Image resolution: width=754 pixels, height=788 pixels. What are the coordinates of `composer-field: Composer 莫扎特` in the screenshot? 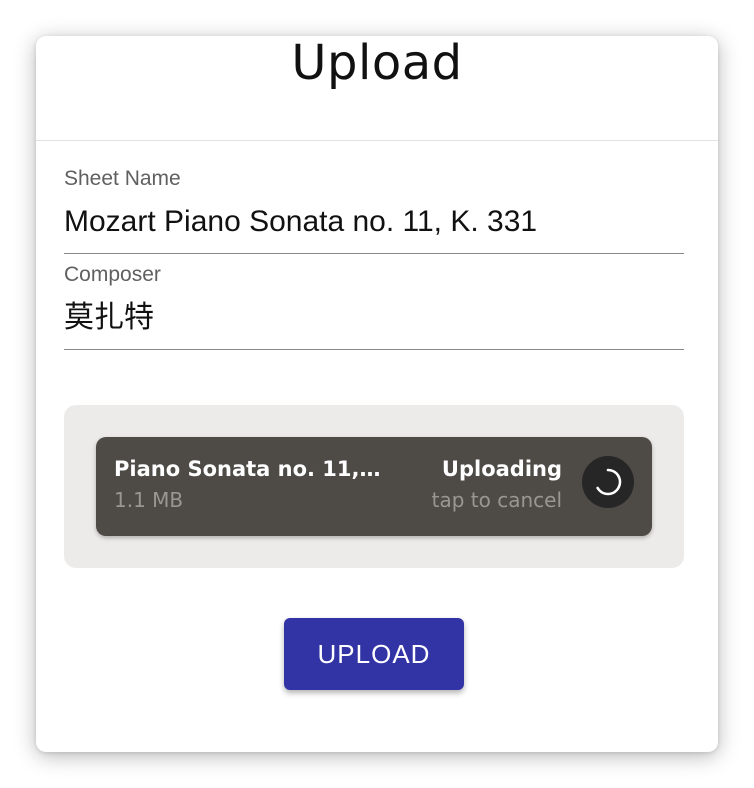 It's located at (374, 307).